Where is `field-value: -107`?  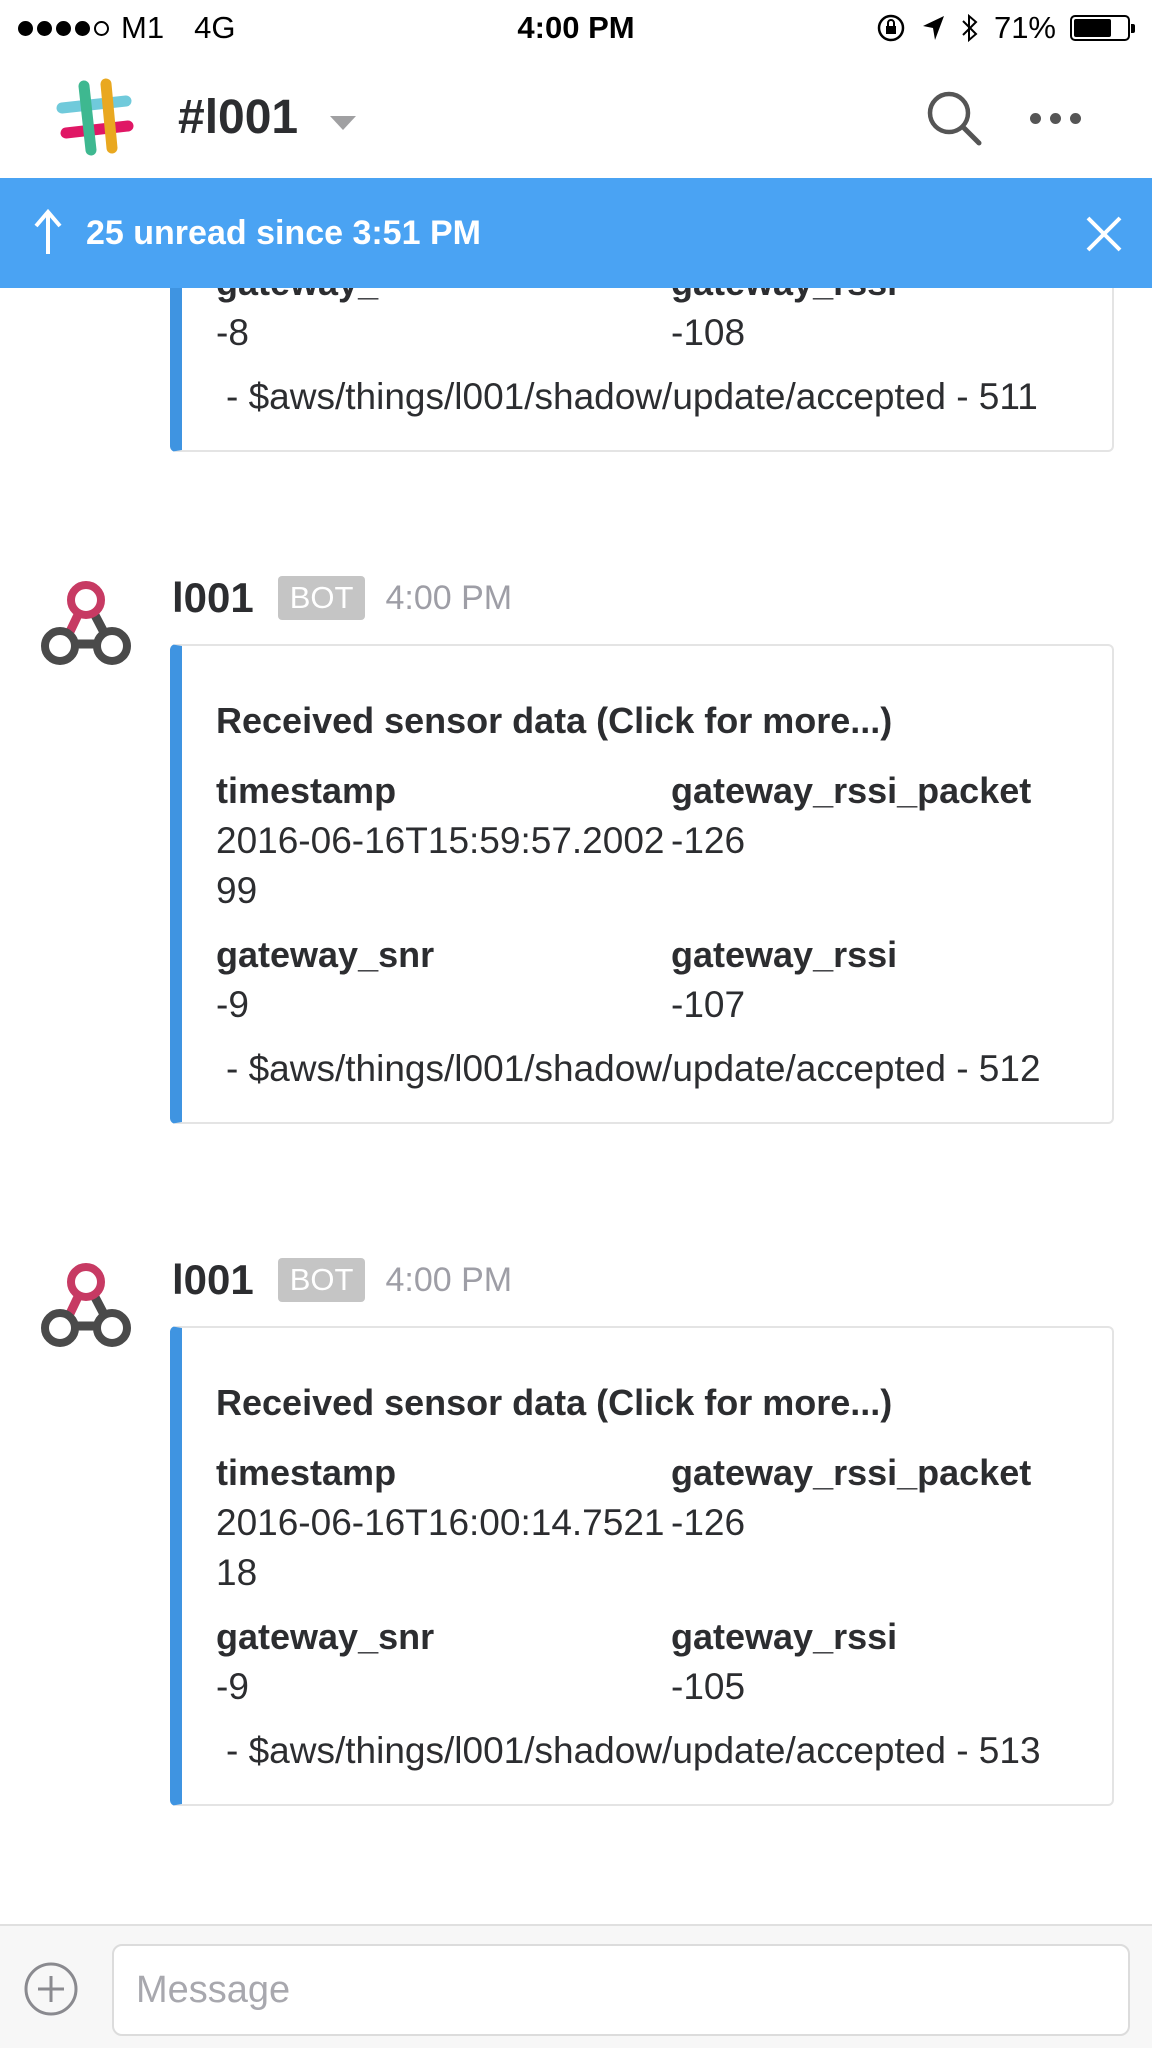
field-value: -107 is located at coordinates (708, 1004).